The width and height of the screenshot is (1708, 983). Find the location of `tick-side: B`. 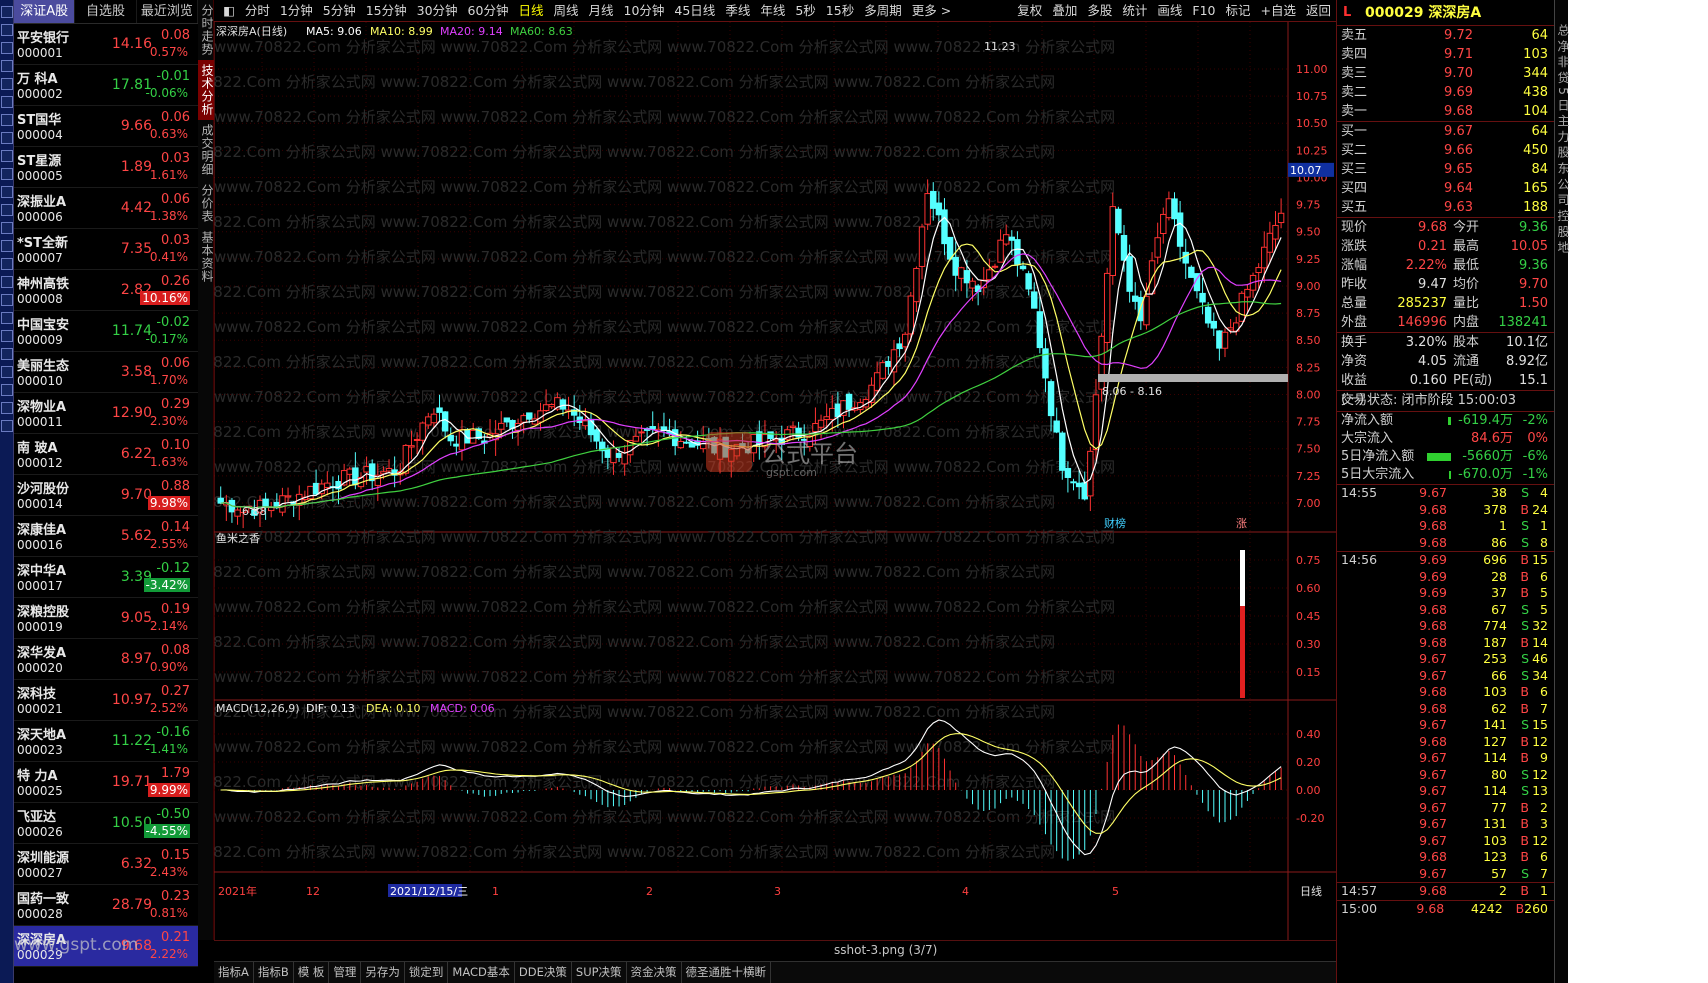

tick-side: B is located at coordinates (1520, 908).